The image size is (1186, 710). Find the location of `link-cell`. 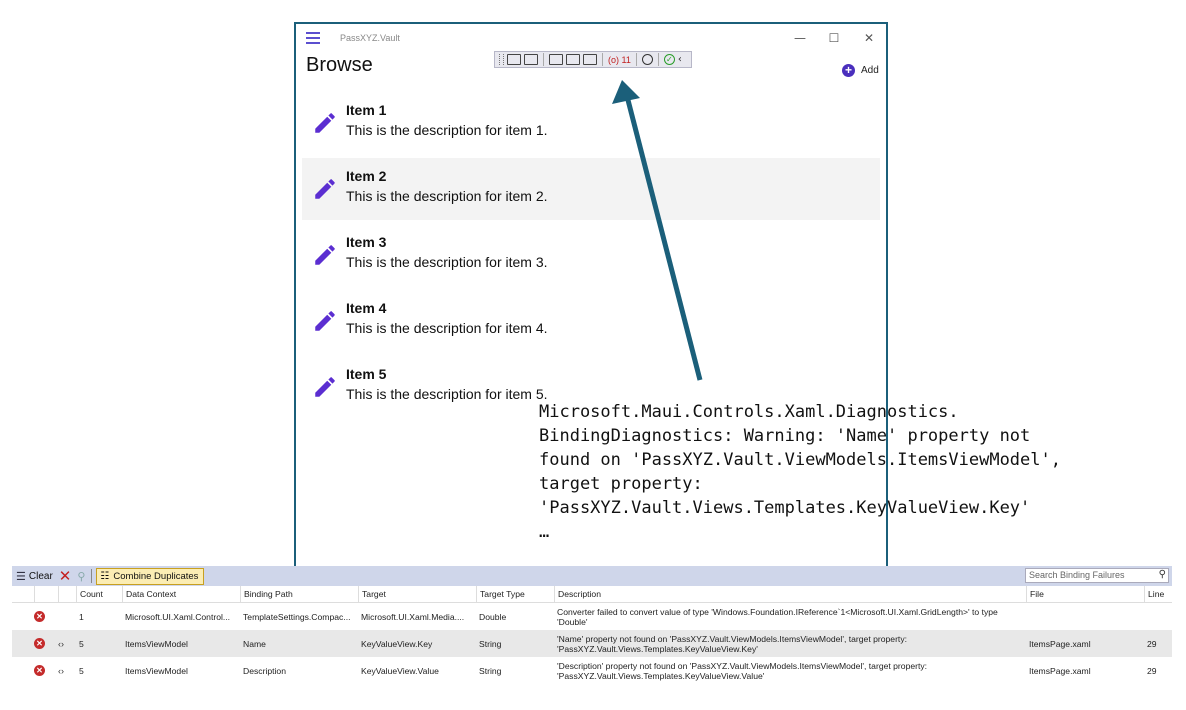

link-cell is located at coordinates (65, 616).